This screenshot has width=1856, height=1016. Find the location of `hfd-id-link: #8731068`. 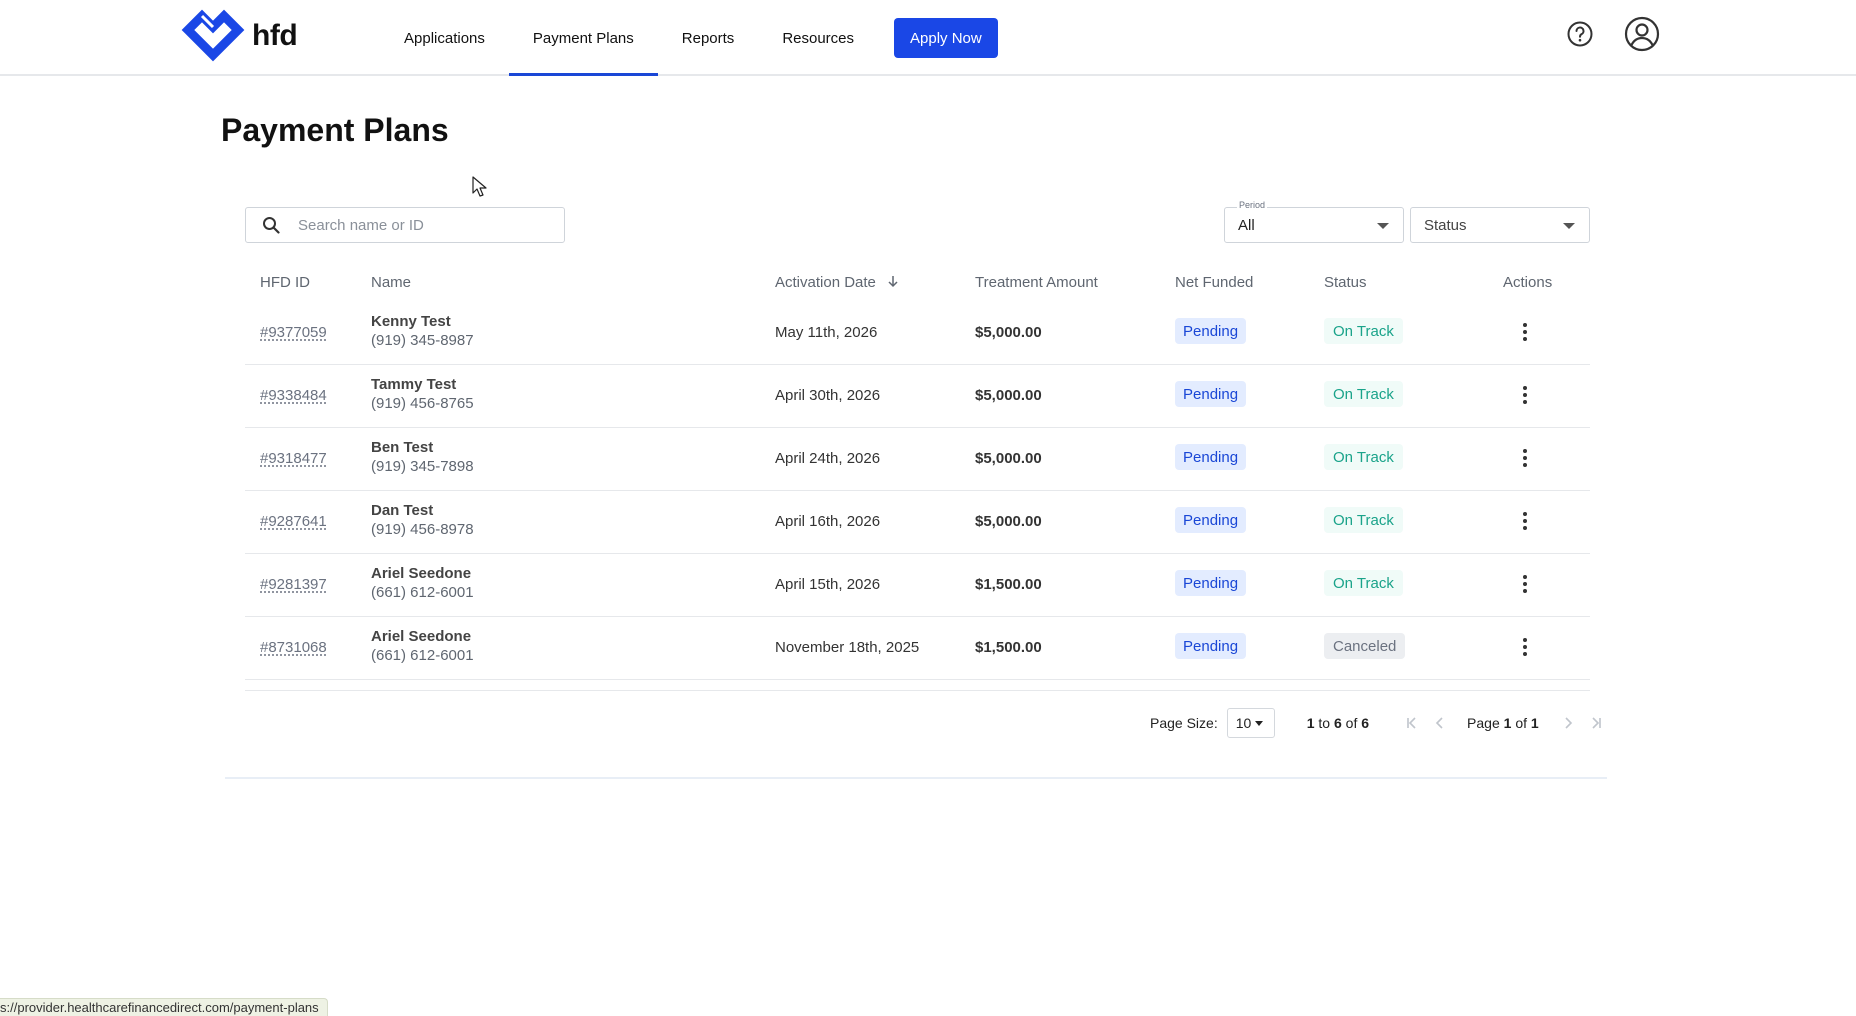

hfd-id-link: #8731068 is located at coordinates (293, 647).